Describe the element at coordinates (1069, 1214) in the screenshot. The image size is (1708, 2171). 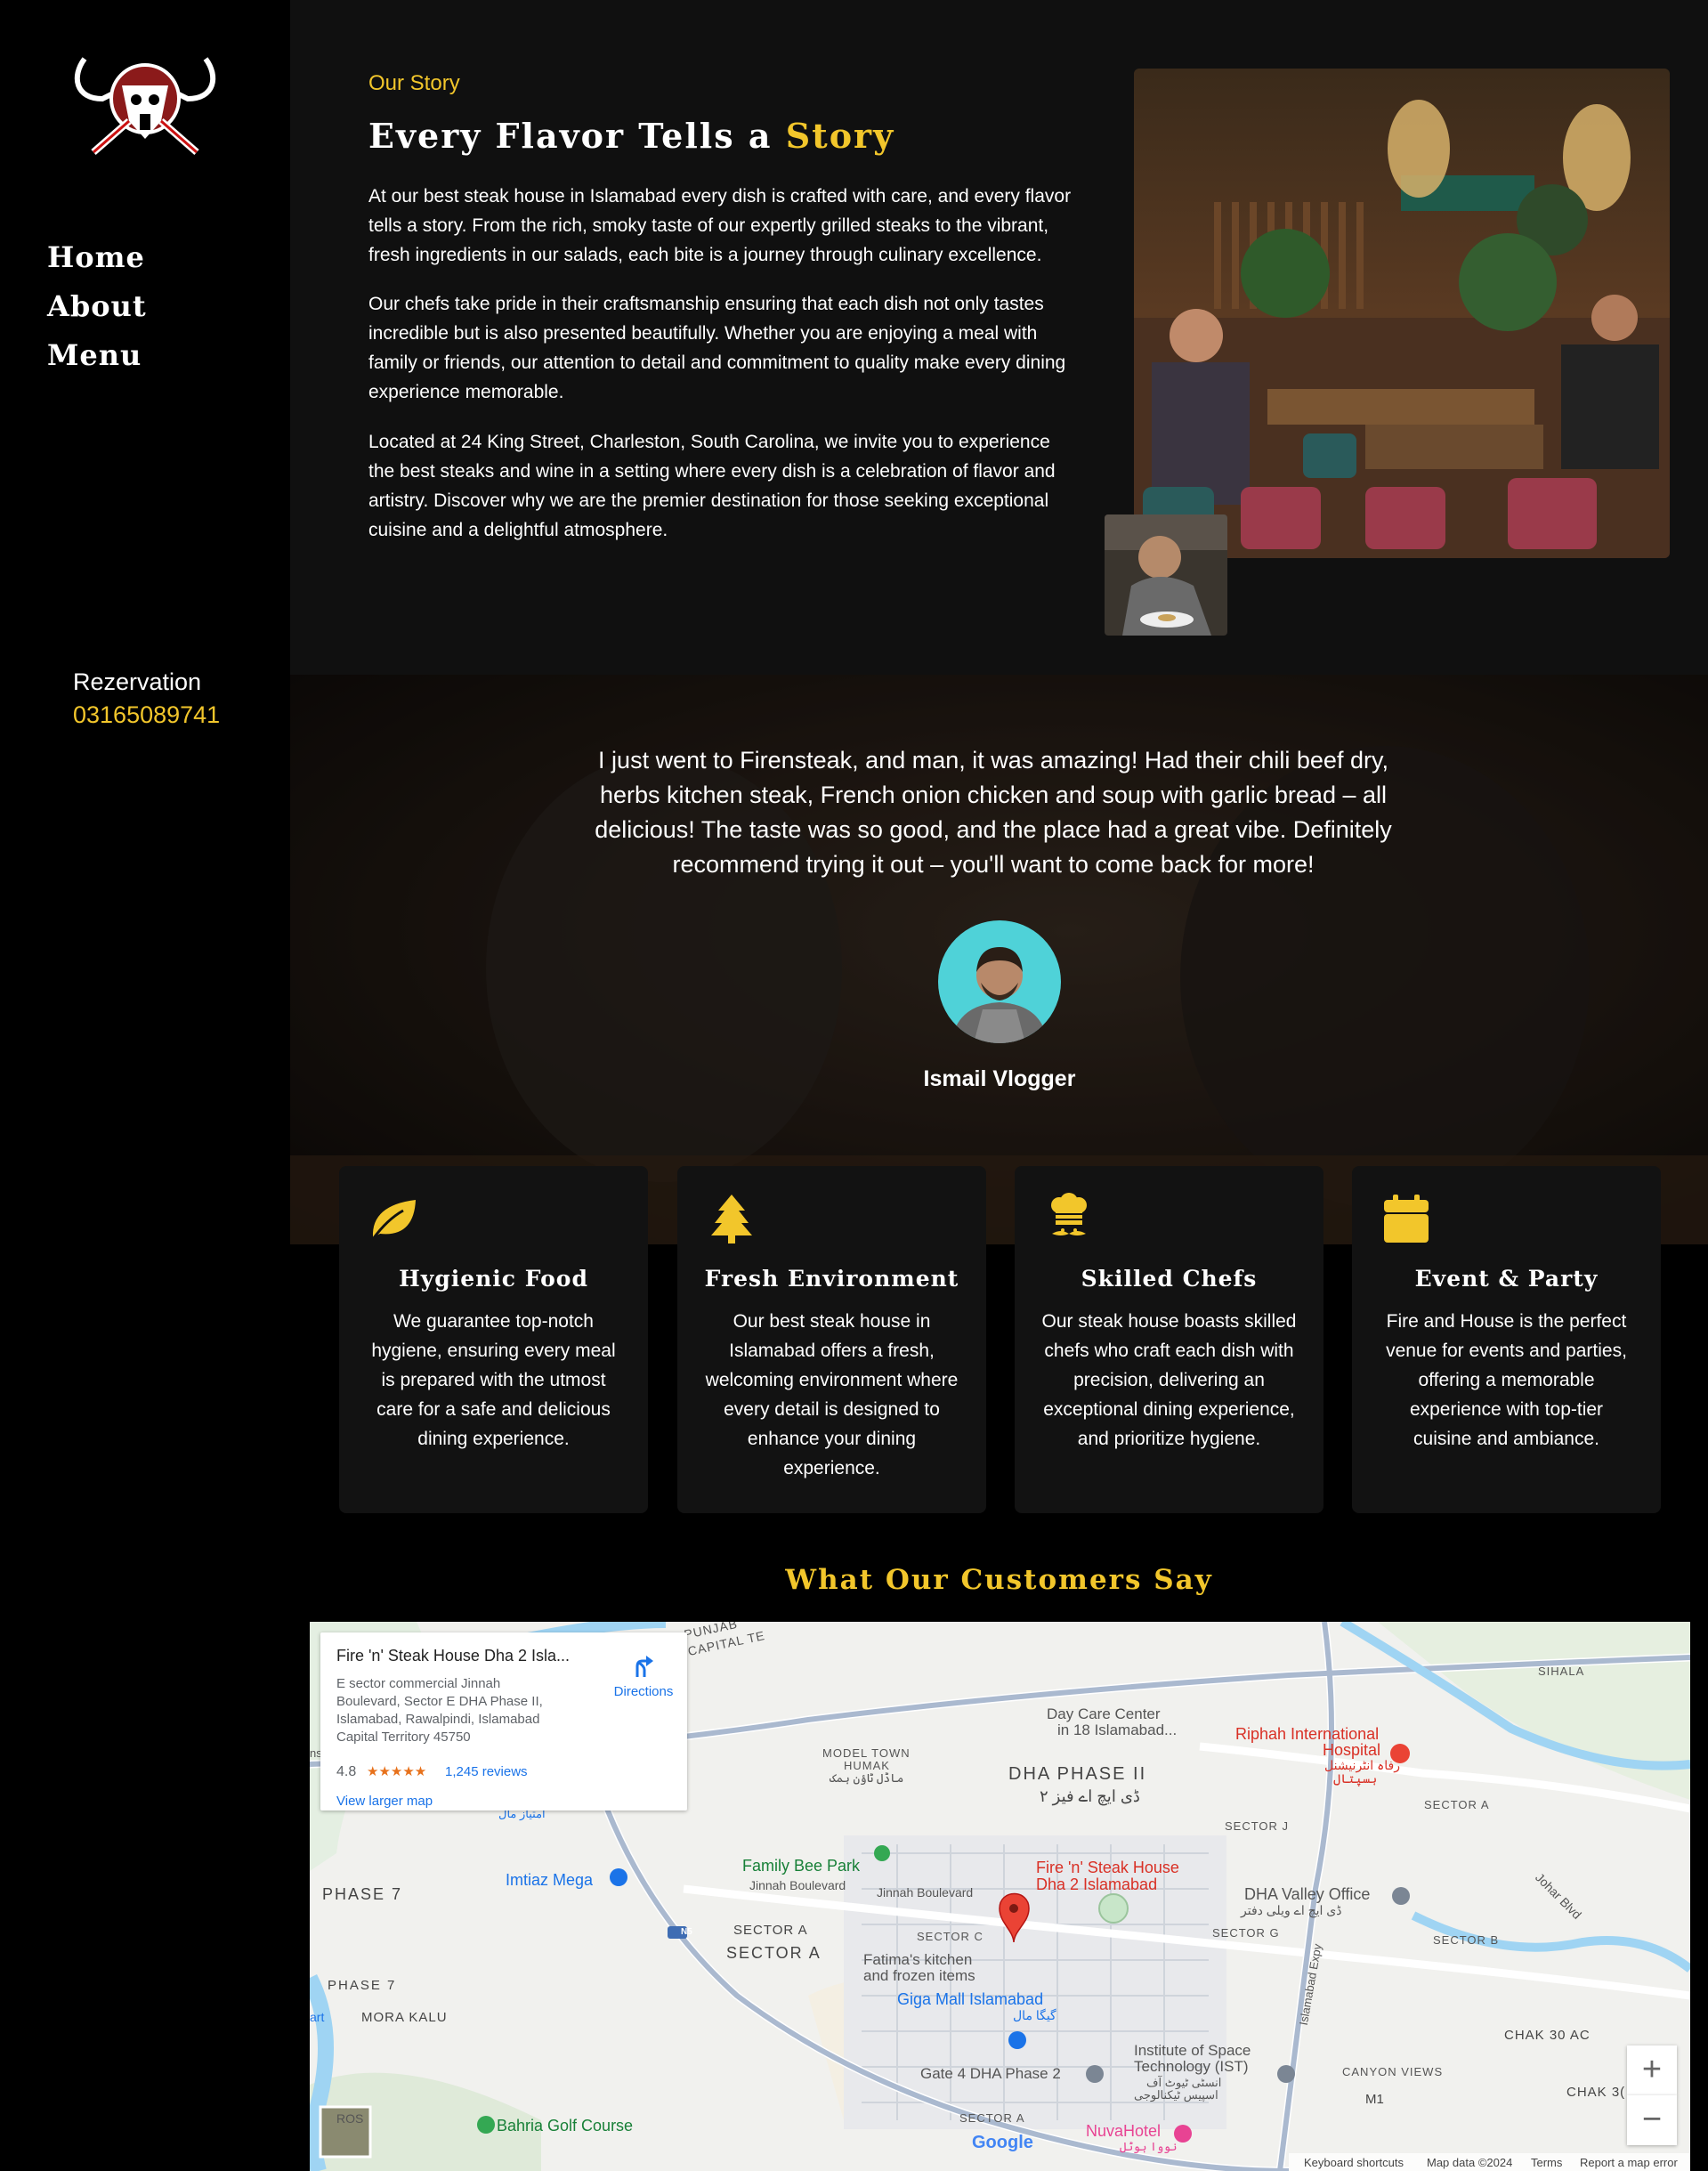
I see `chef-hat-icon` at that location.